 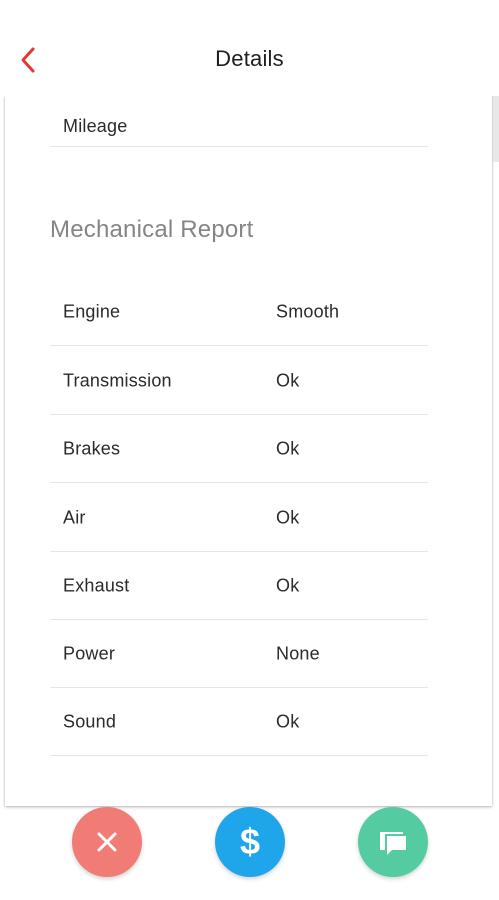 I want to click on chat-button, so click(x=393, y=842).